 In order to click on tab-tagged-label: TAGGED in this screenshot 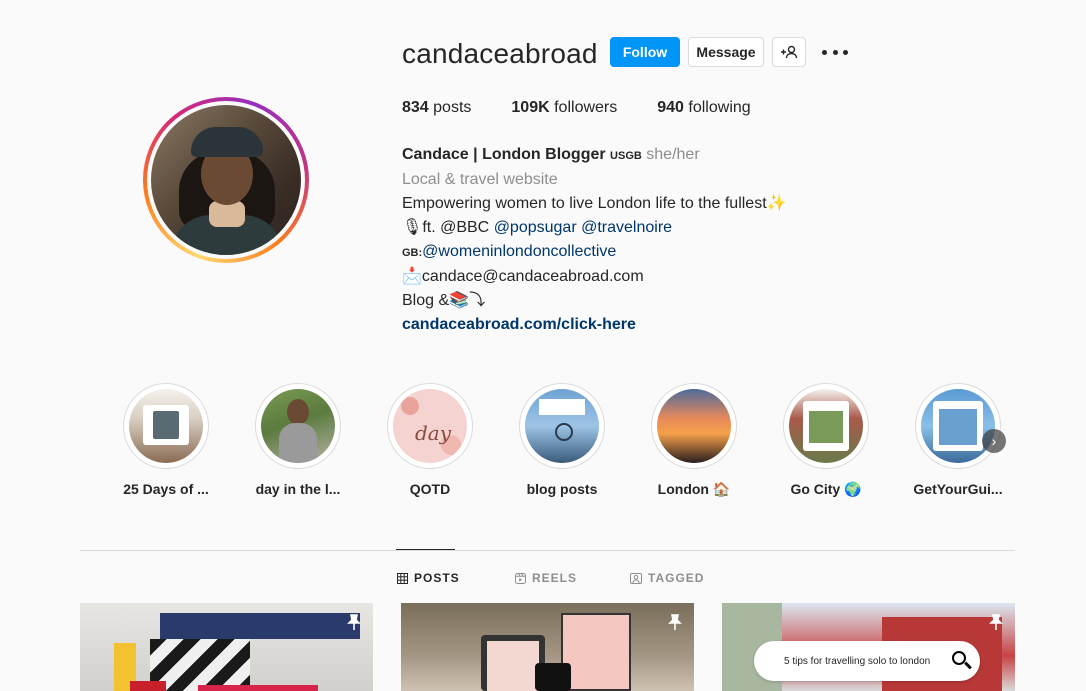, I will do `click(676, 578)`.